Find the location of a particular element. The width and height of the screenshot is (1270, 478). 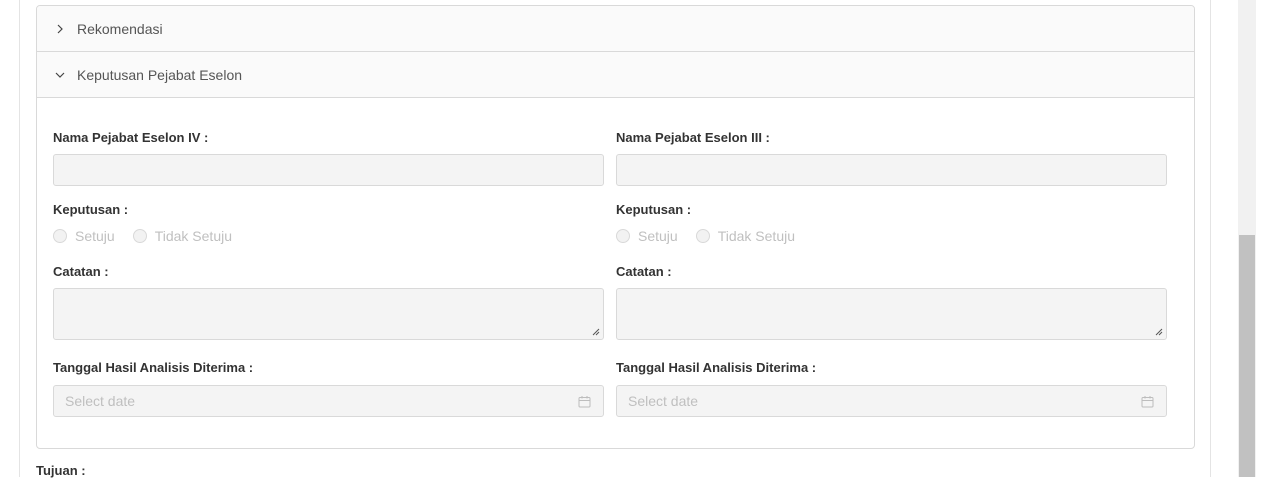

panel-title-rekomendasi: Rekomendasi is located at coordinates (120, 28).